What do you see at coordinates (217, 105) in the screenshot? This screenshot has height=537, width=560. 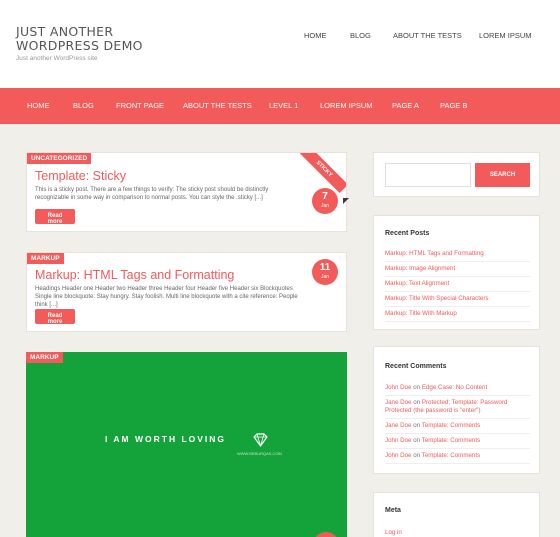 I see `main-nav-about: ABOUT THE TESTS` at bounding box center [217, 105].